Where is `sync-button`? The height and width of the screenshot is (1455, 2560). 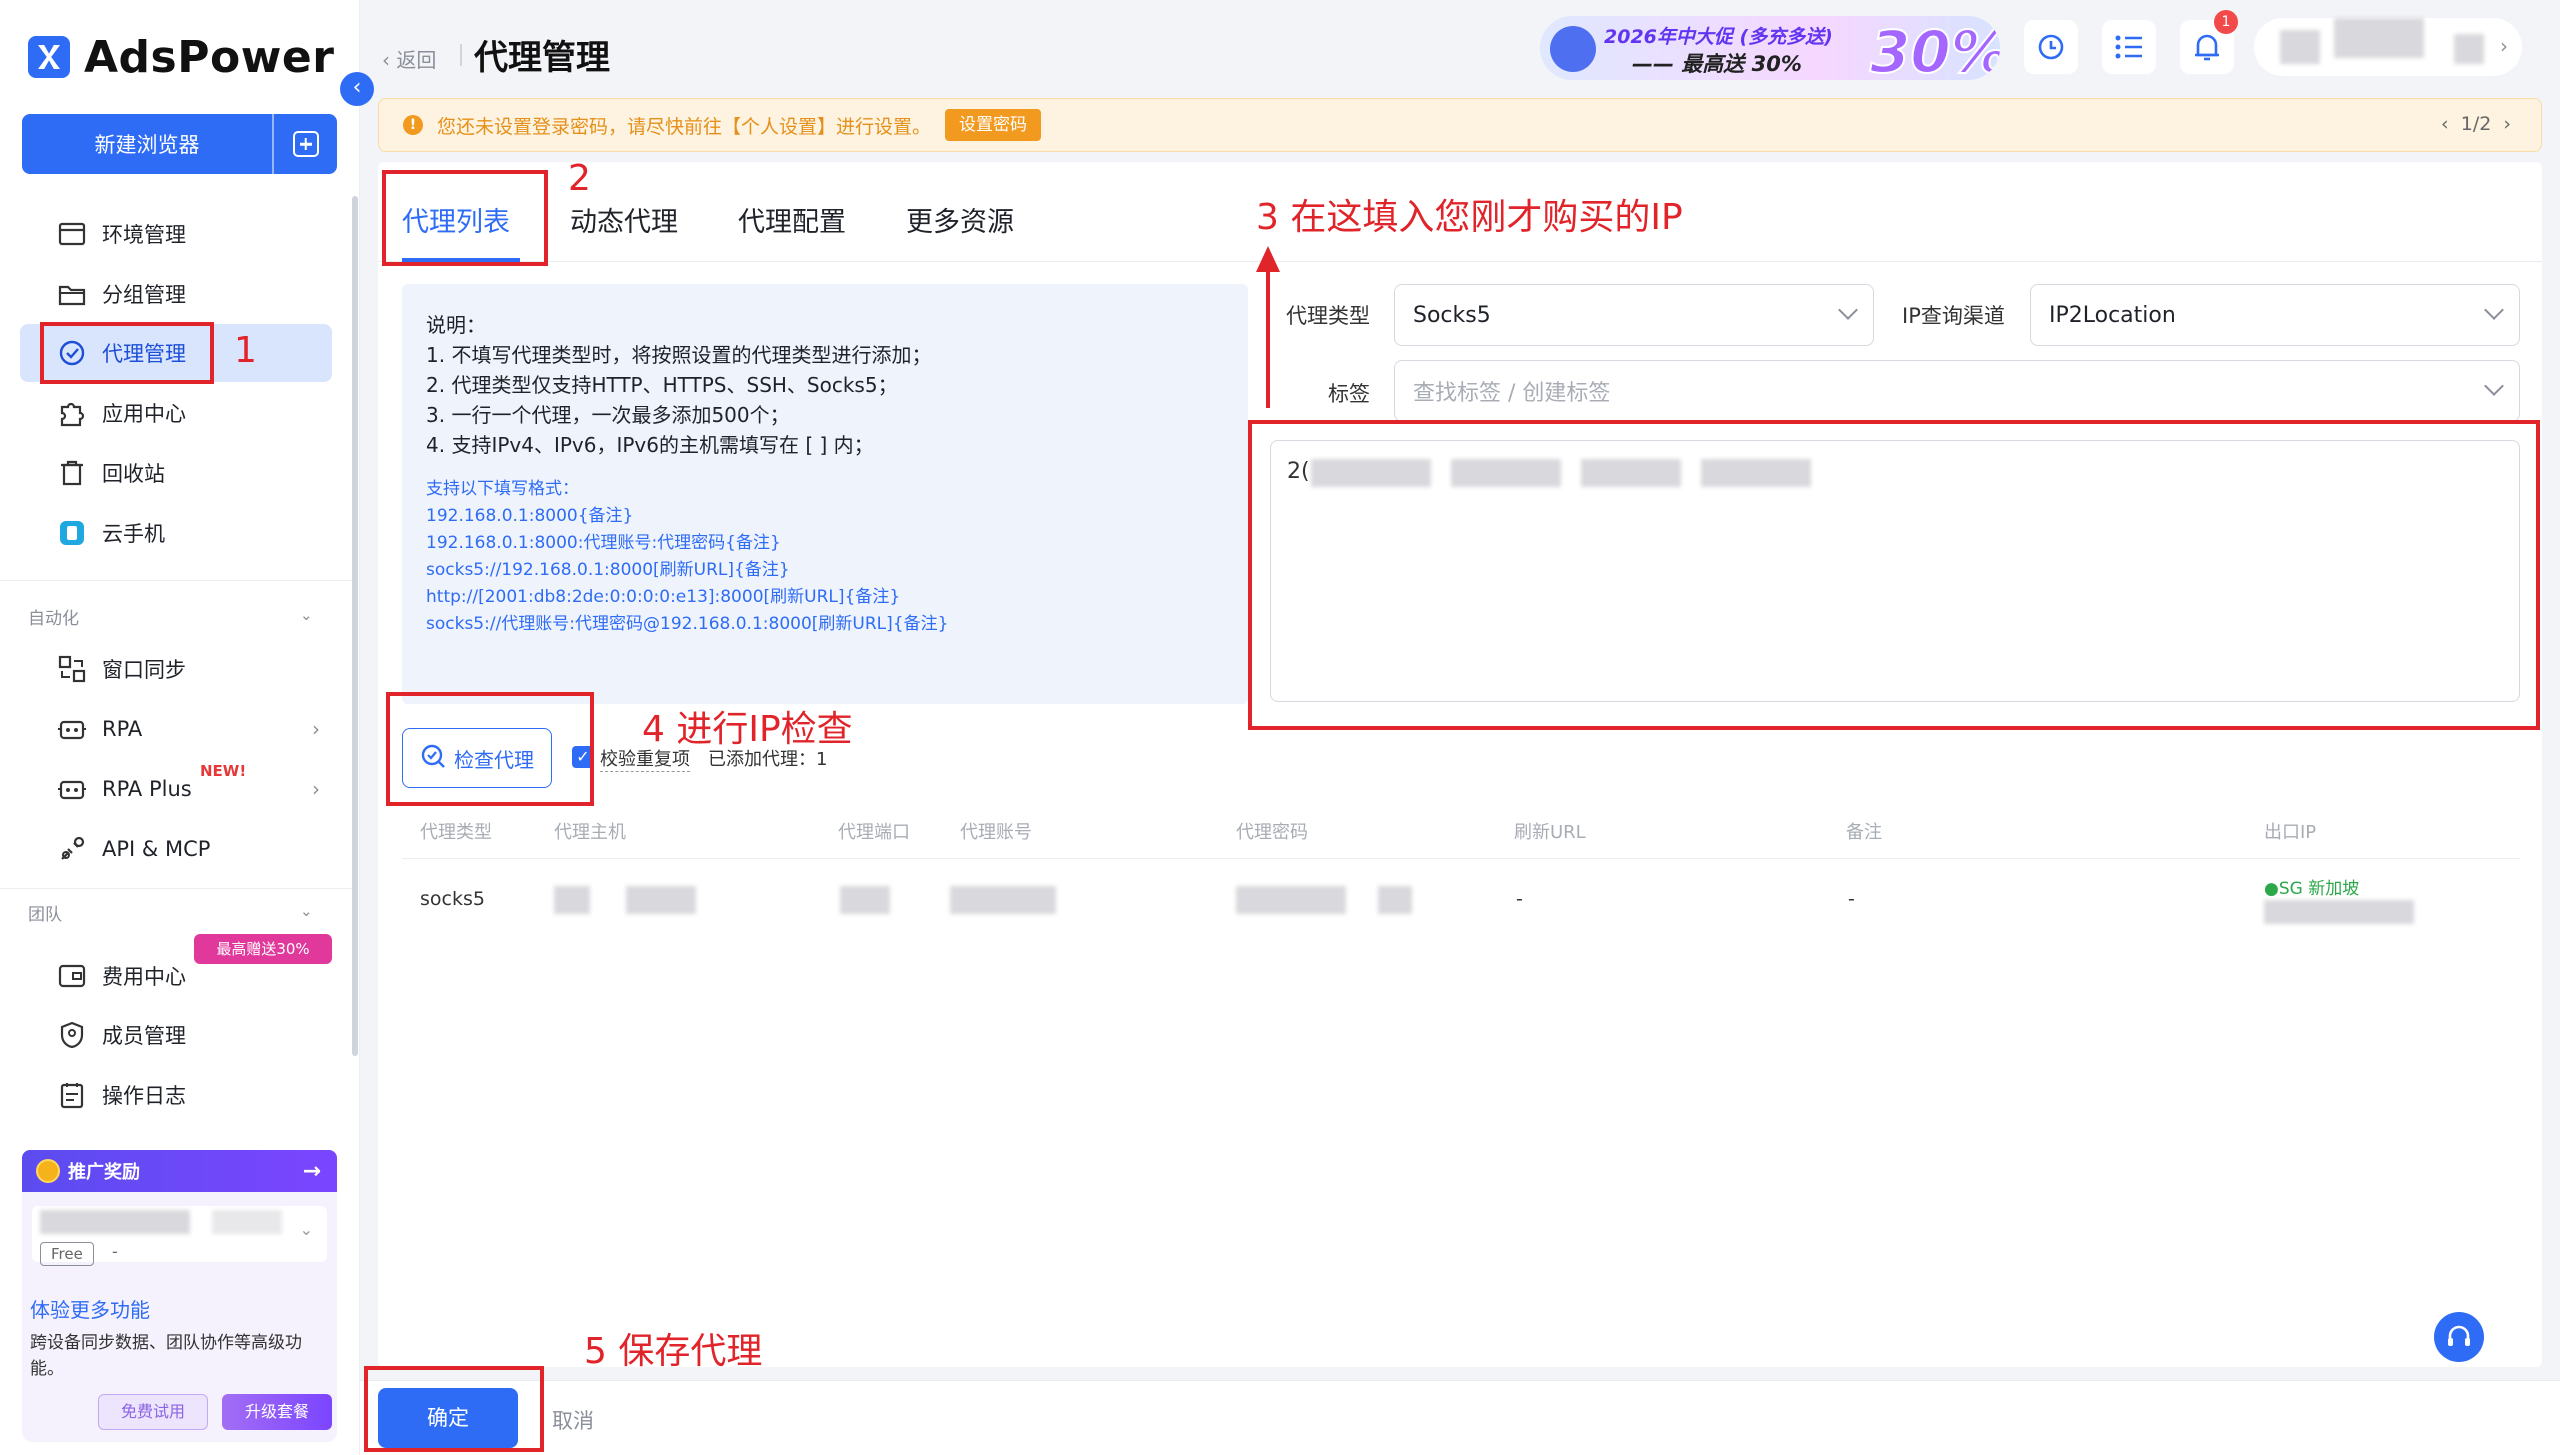
sync-button is located at coordinates (2051, 47).